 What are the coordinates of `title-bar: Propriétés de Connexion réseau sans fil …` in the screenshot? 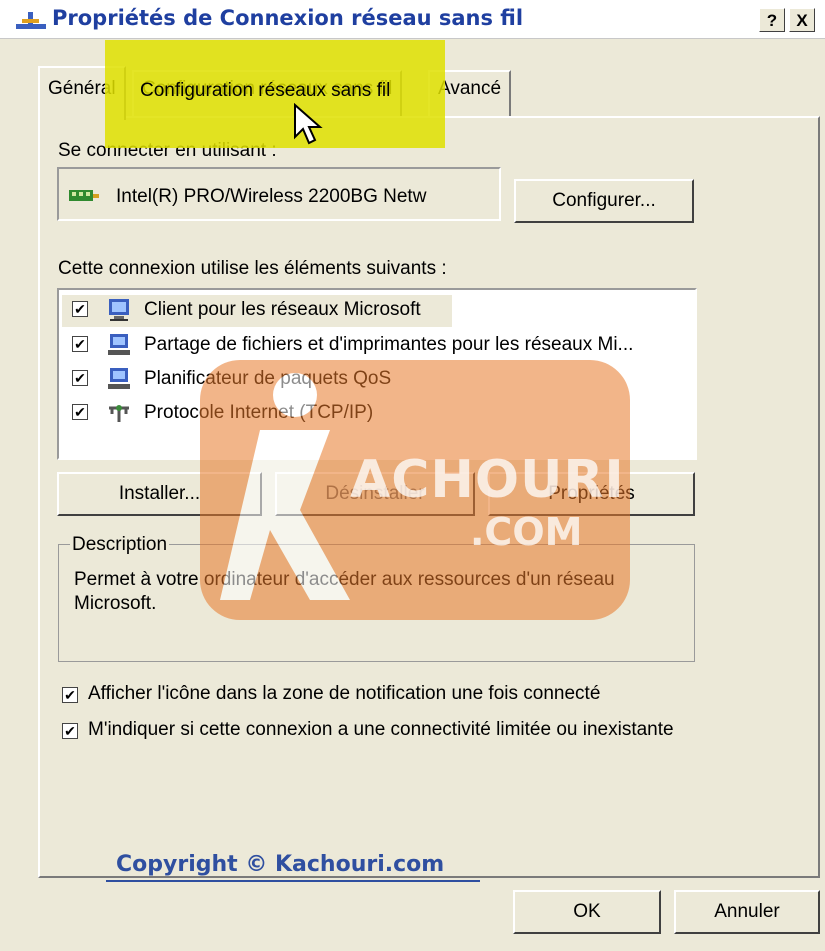 It's located at (412, 19).